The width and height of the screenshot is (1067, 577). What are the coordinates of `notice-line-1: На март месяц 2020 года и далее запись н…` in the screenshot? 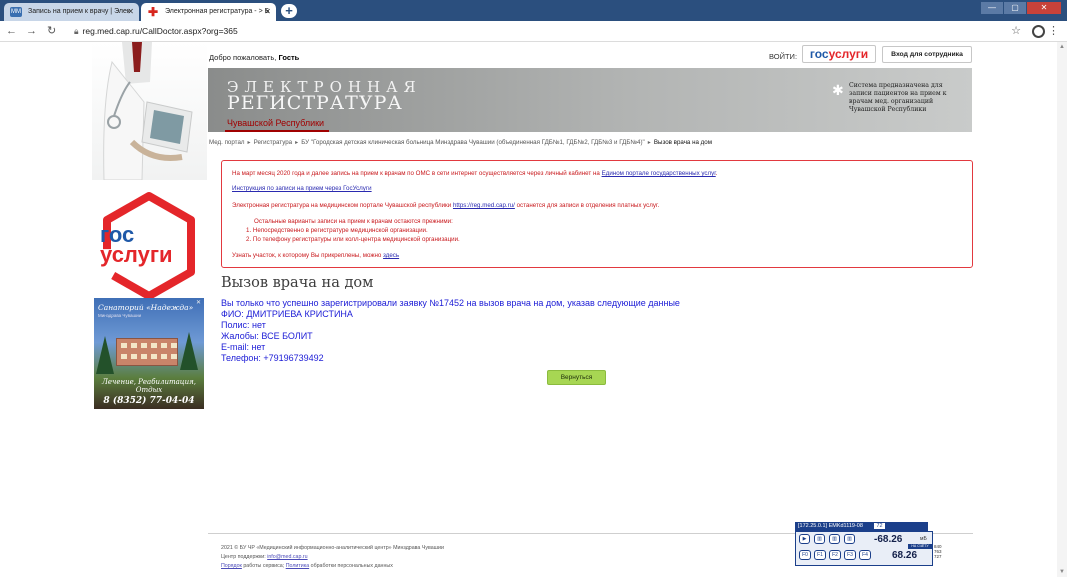 It's located at (475, 173).